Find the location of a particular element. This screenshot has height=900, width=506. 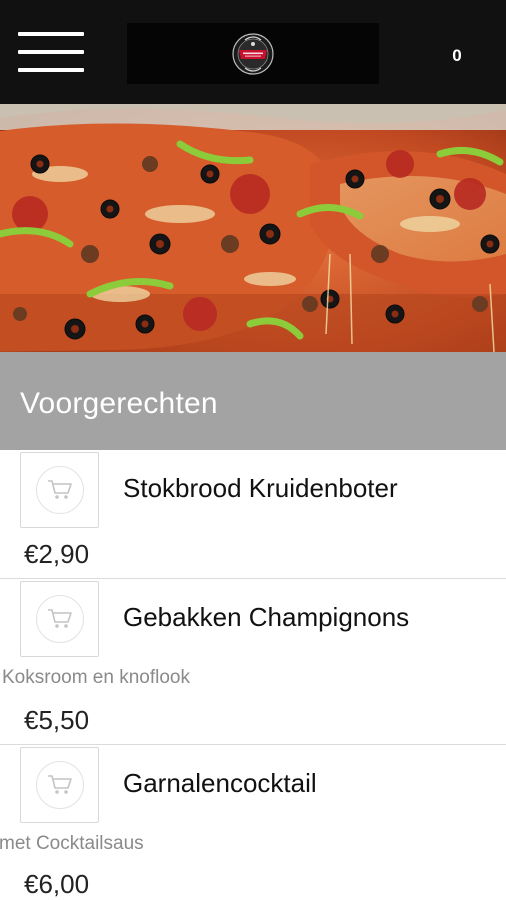

product-price: €6,00 is located at coordinates (57, 884).